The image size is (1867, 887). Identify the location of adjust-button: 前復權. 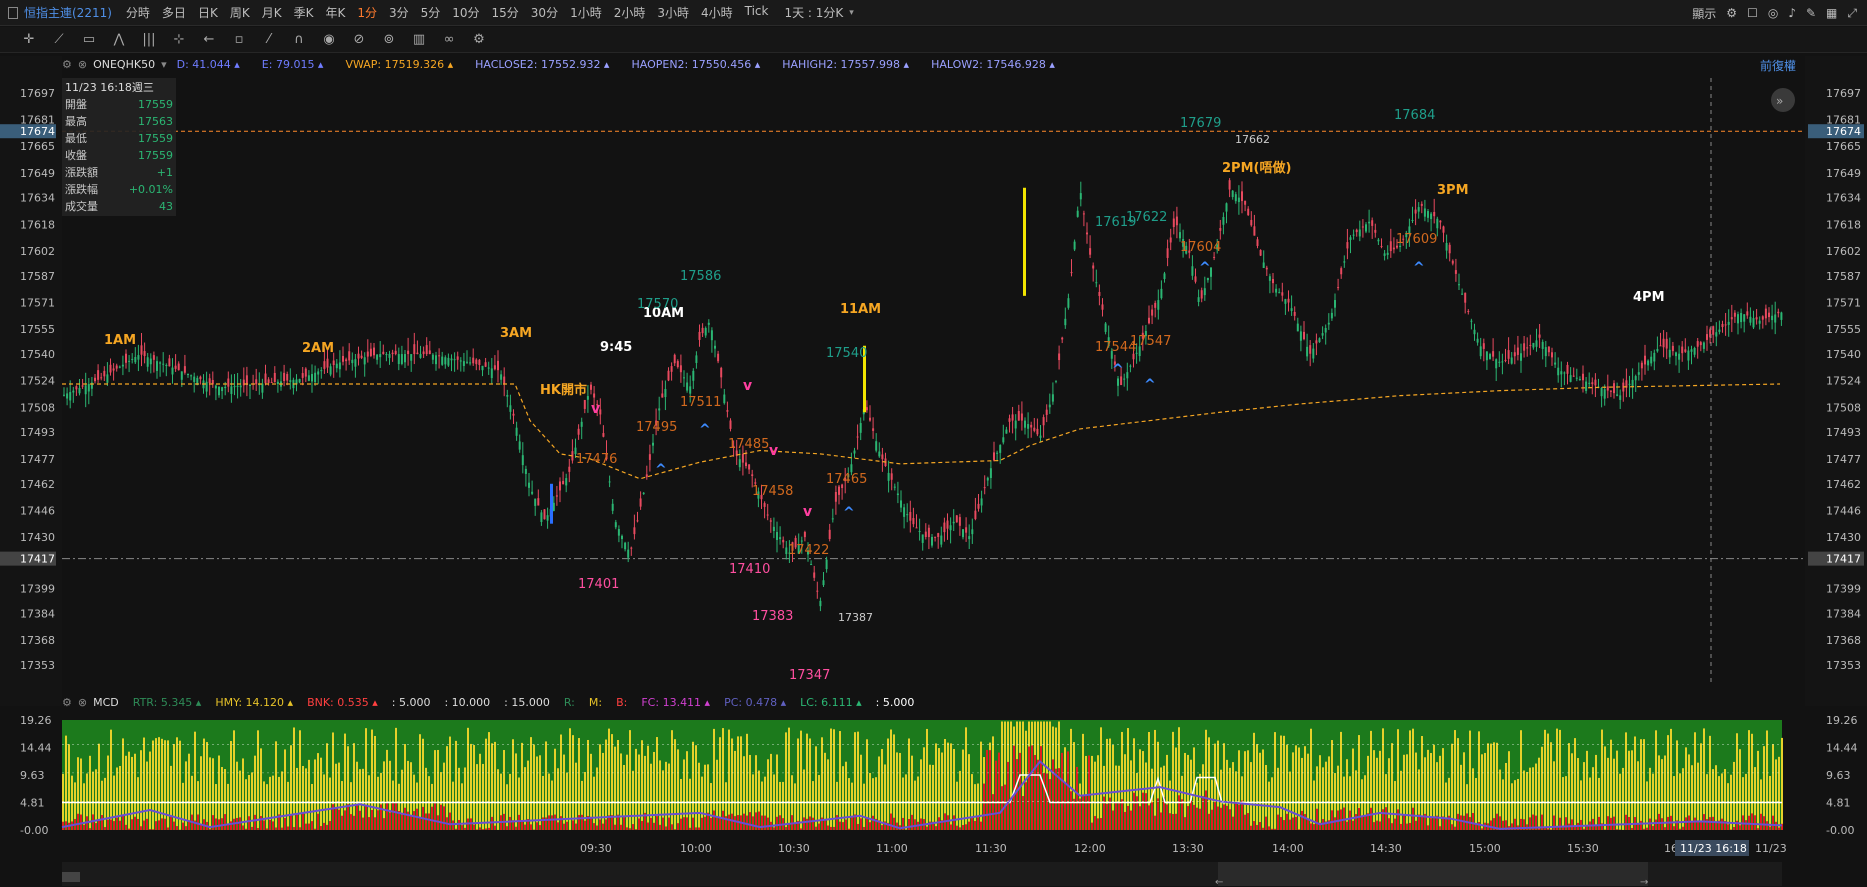
(1778, 65).